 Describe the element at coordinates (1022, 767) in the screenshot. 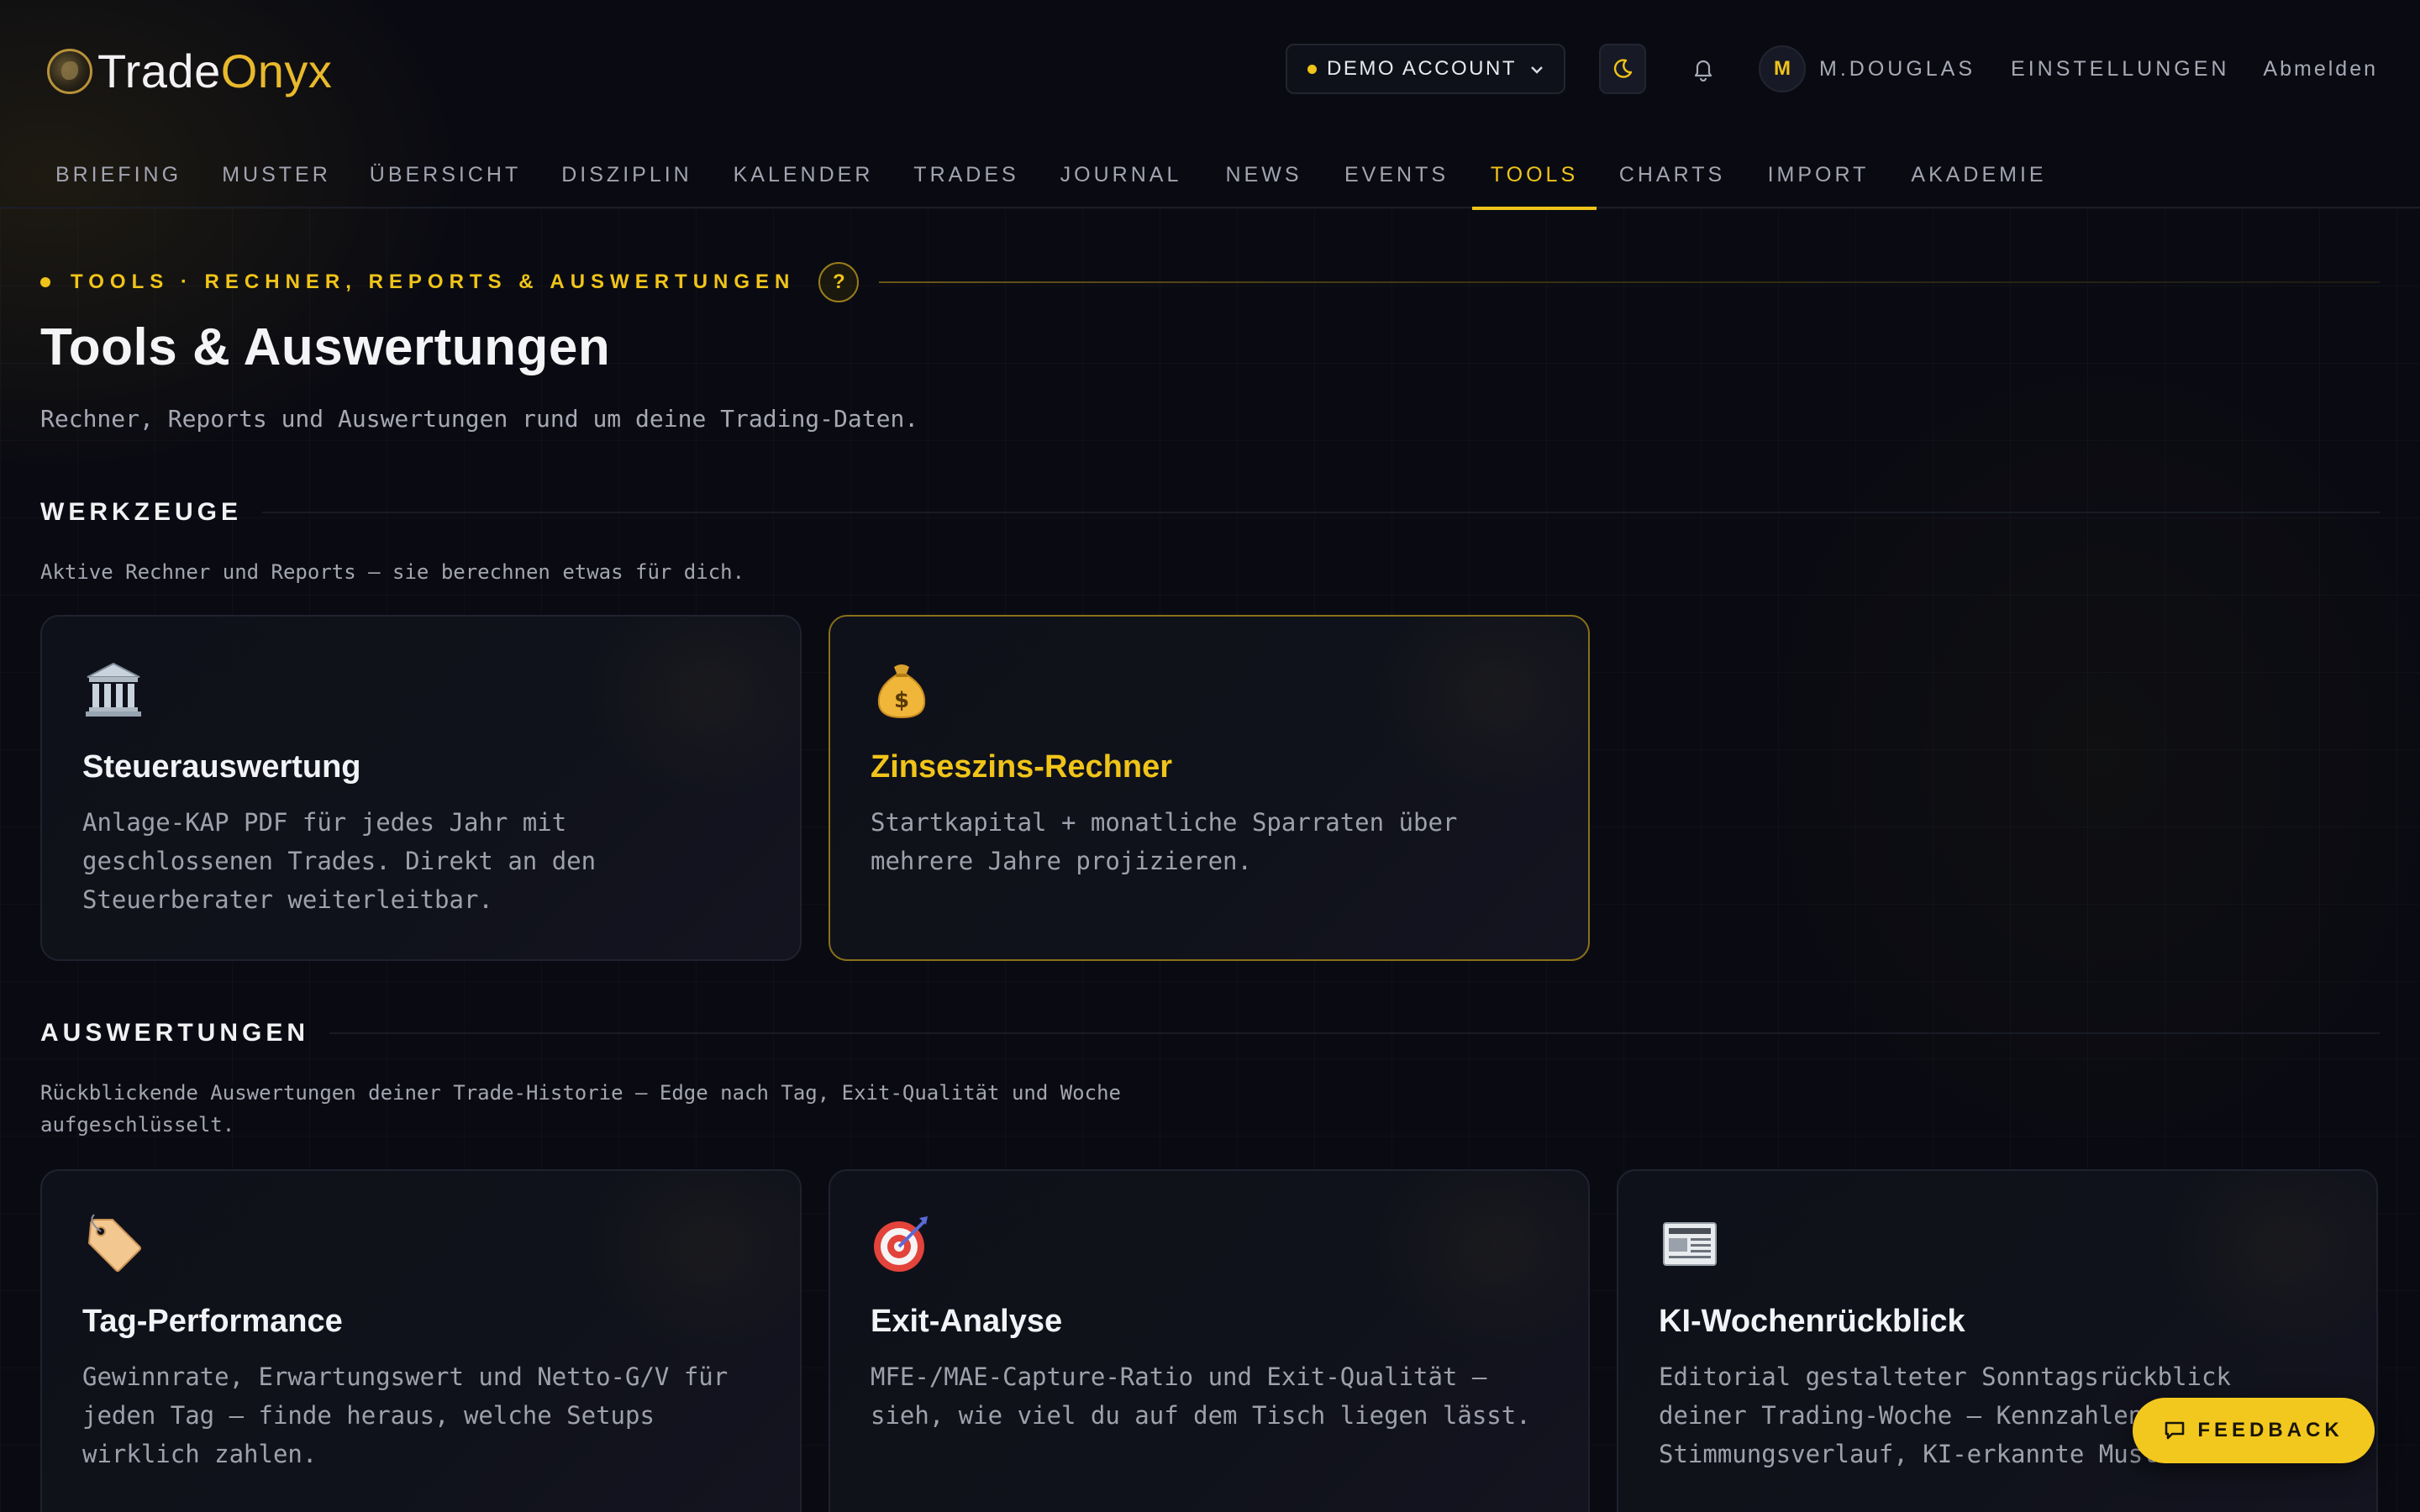

I see `card-title: Zinseszins-Rechner` at that location.